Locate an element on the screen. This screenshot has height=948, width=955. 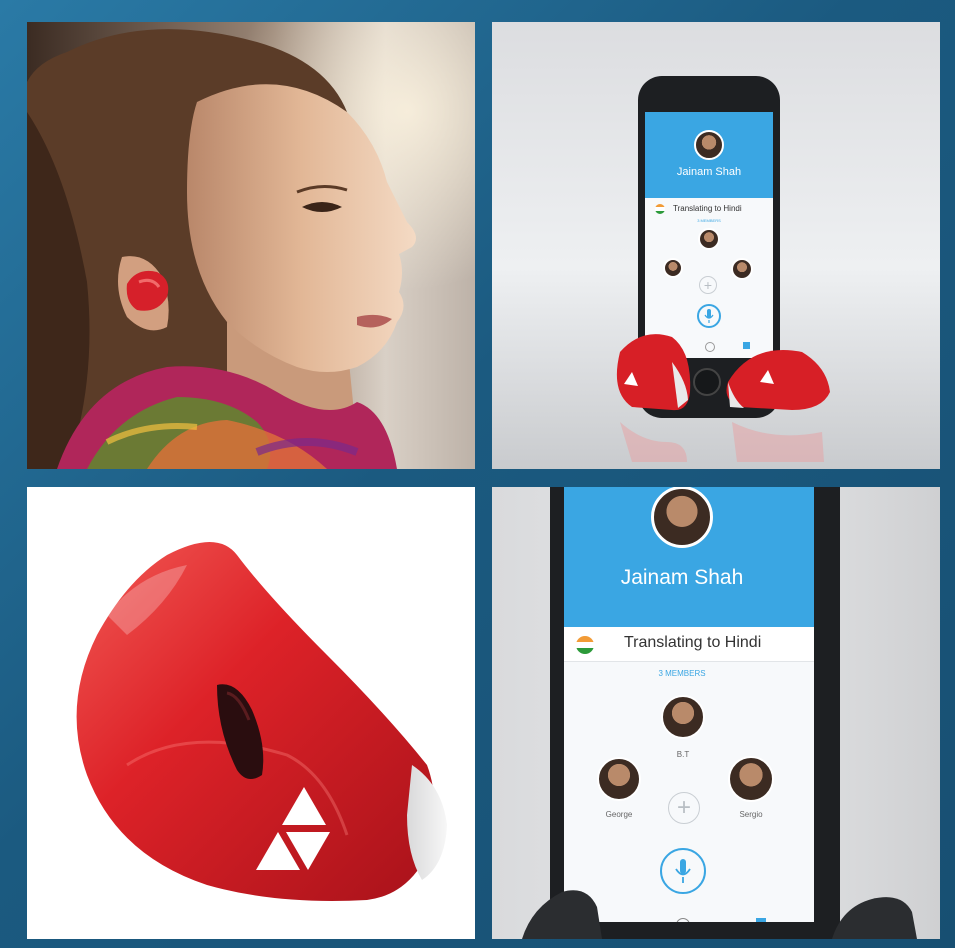
earbud-large-illustration is located at coordinates (261, 721).